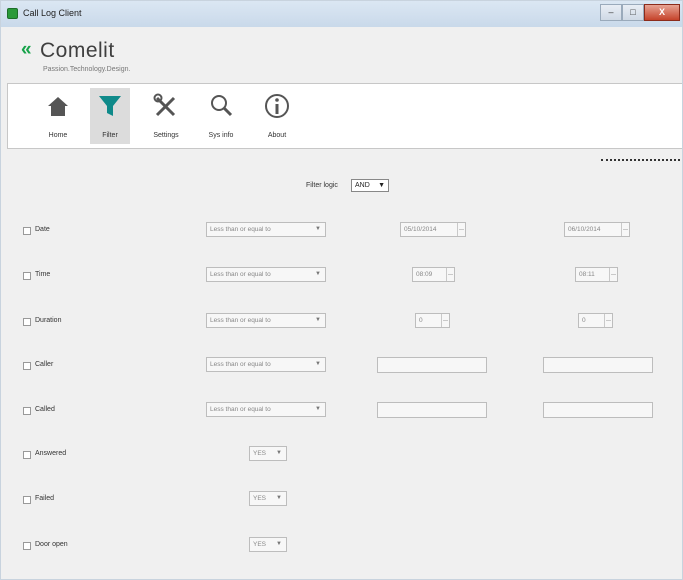 This screenshot has width=683, height=580. Describe the element at coordinates (611, 12) in the screenshot. I see `minimize-button: –` at that location.